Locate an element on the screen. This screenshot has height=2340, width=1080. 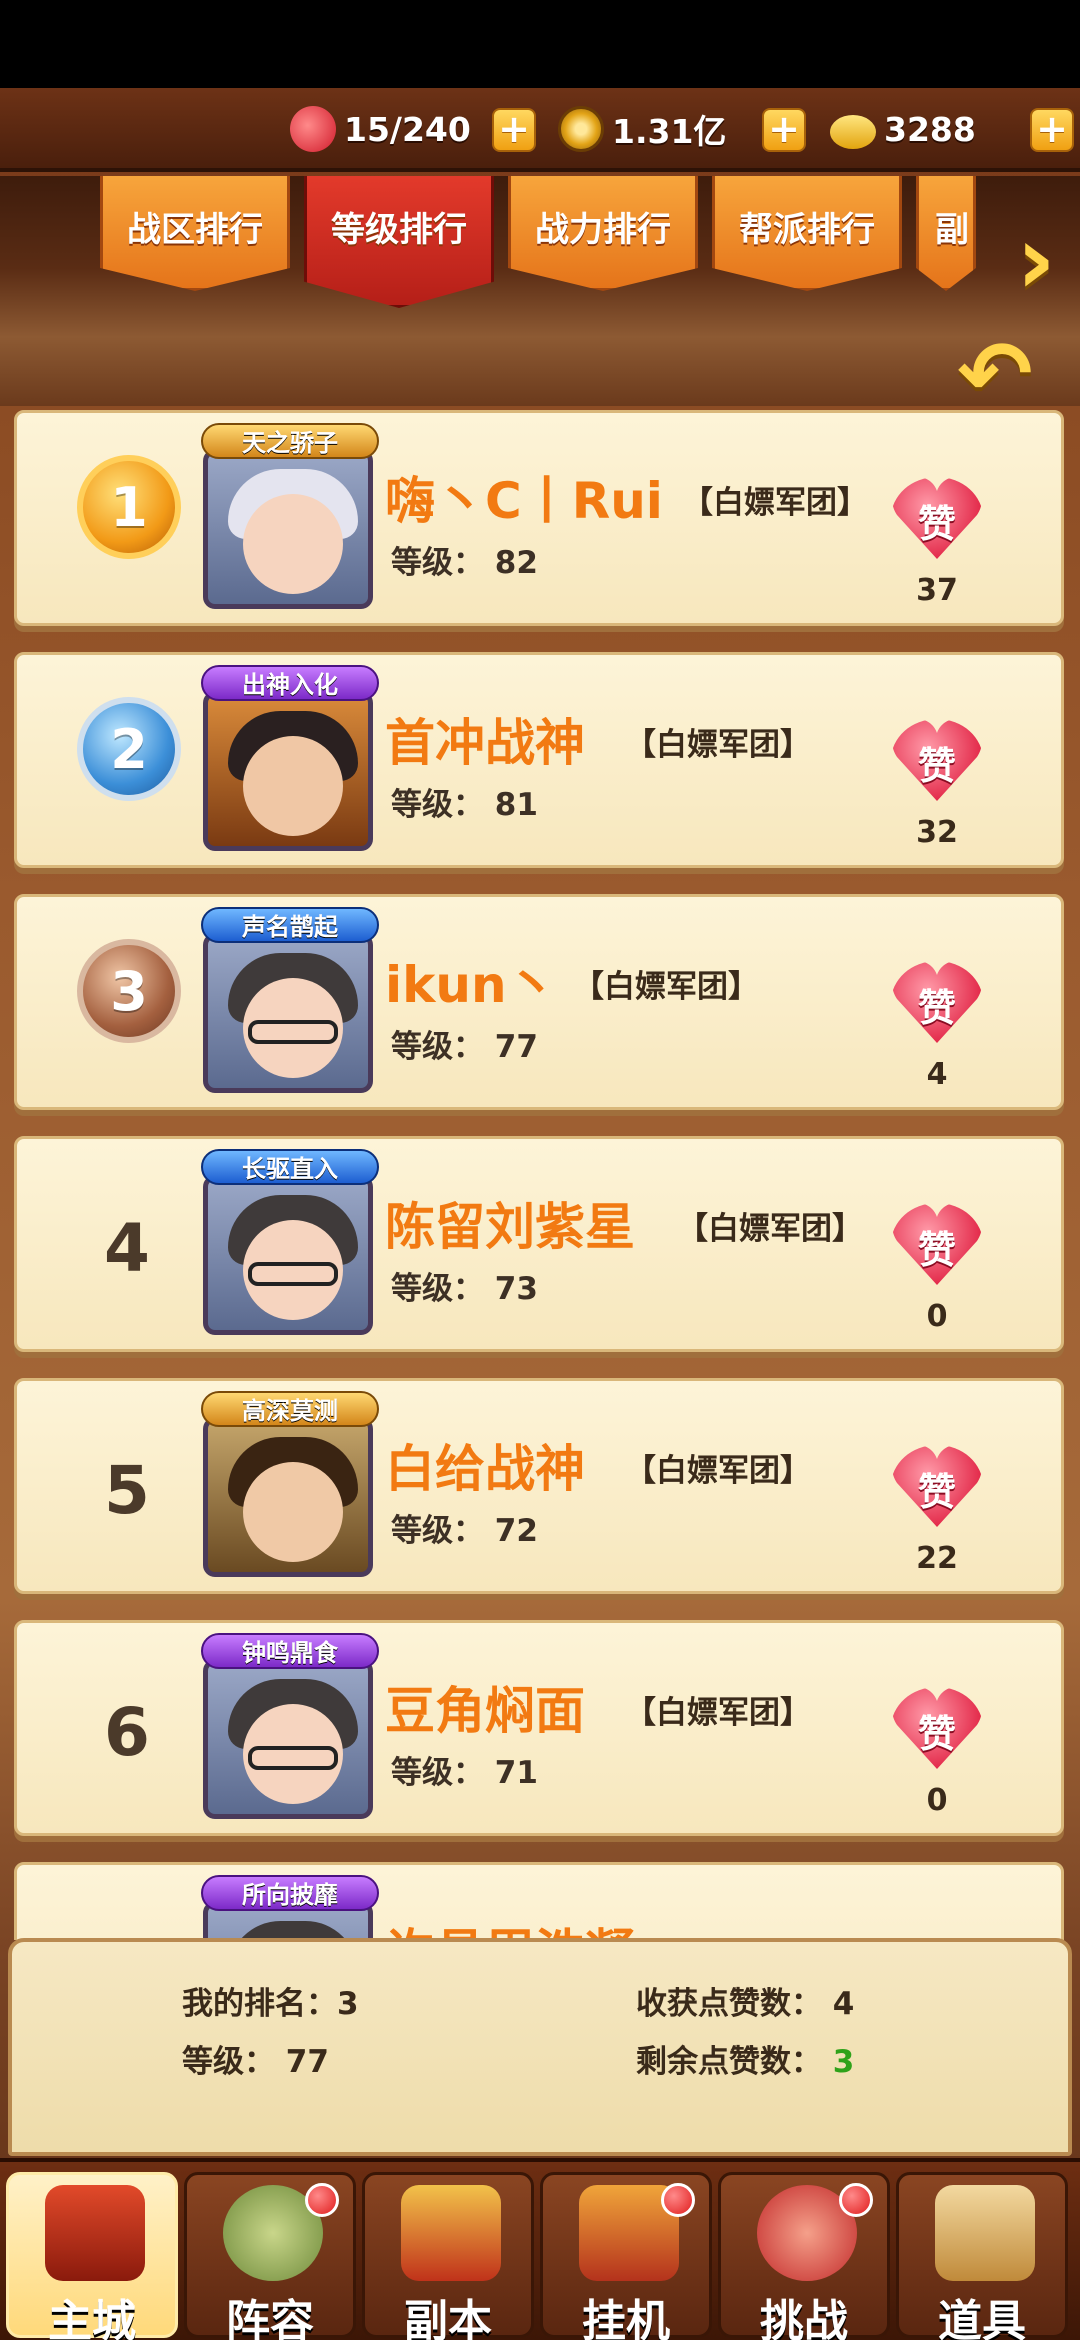
ingot-icon is located at coordinates (853, 132).